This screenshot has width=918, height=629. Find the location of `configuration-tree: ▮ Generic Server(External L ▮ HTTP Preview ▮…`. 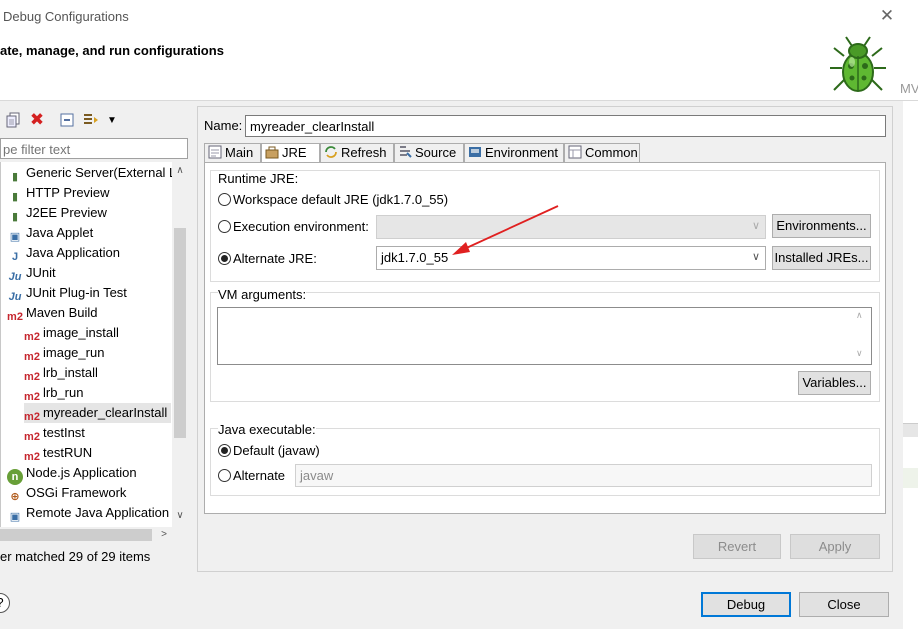

configuration-tree: ▮ Generic Server(External L ▮ HTTP Preview ▮… is located at coordinates (94, 345).